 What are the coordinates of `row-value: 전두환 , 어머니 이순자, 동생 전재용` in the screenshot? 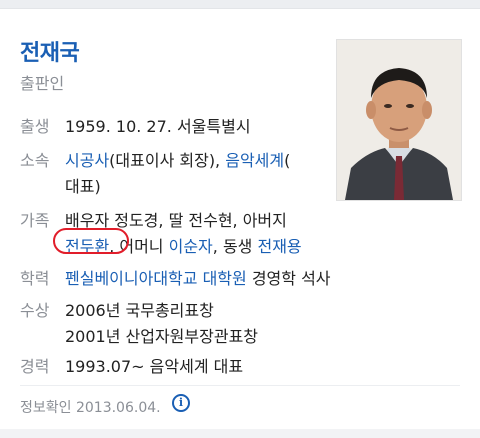 It's located at (177, 242).